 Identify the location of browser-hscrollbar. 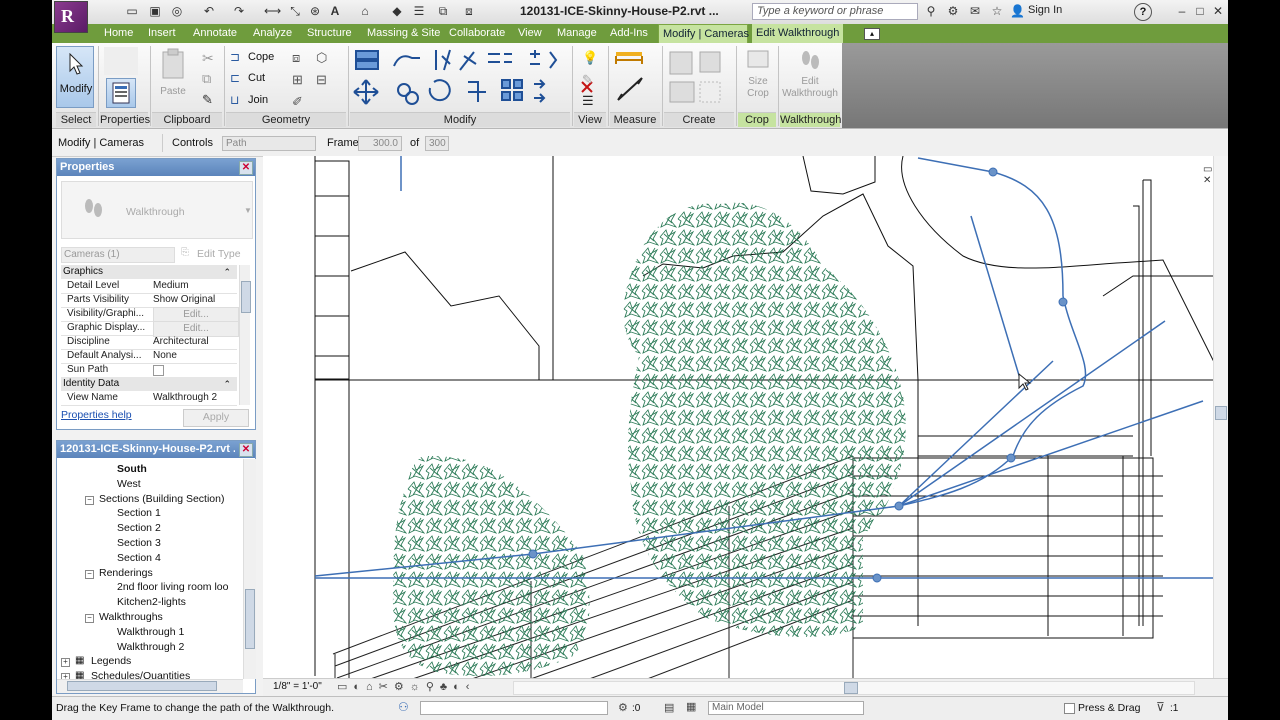
(150, 686).